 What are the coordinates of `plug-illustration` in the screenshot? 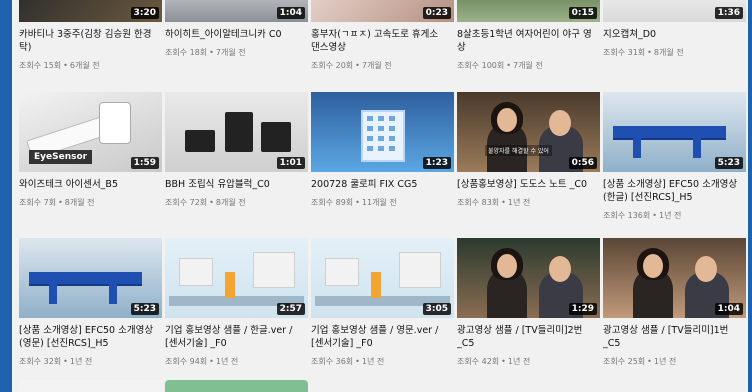 It's located at (115, 123).